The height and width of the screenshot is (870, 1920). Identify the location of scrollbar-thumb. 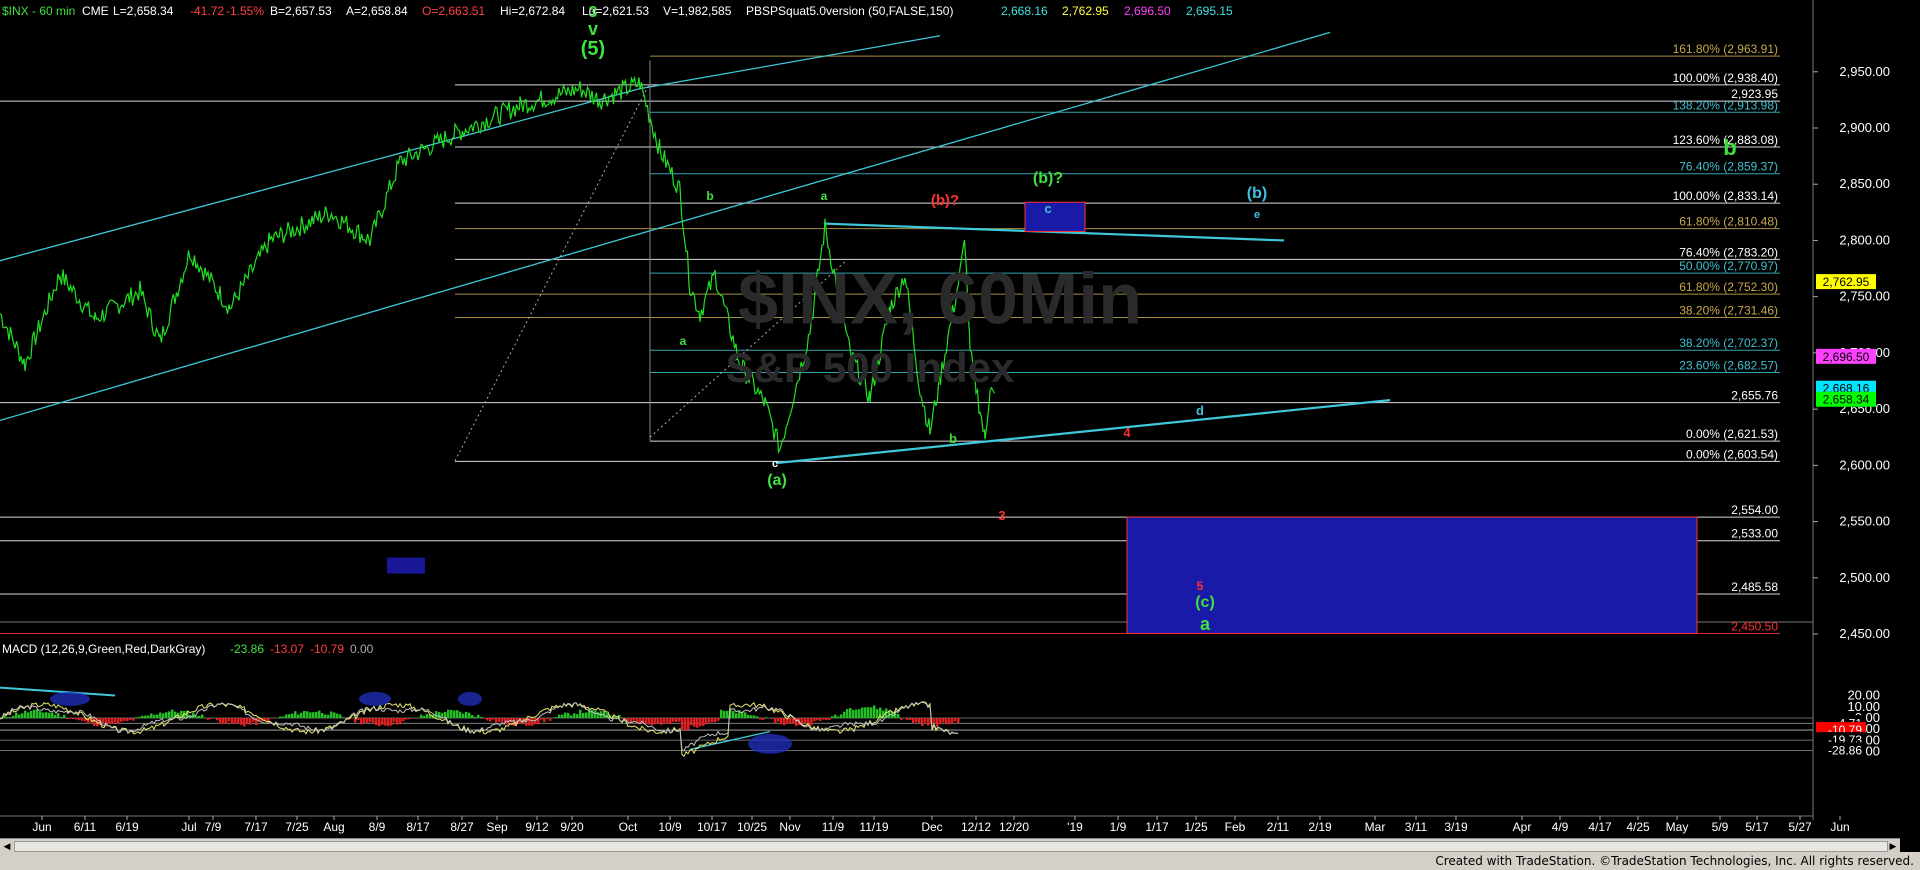
(951, 846).